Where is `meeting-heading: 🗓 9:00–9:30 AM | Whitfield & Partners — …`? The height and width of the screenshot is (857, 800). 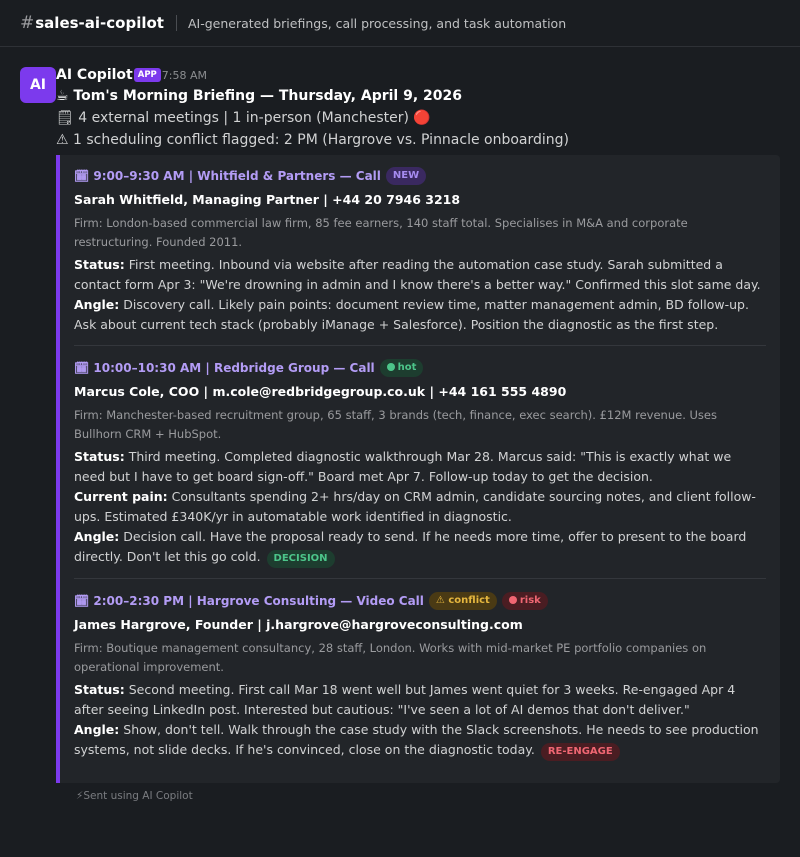
meeting-heading: 🗓 9:00–9:30 AM | Whitfield & Partners — … is located at coordinates (420, 176).